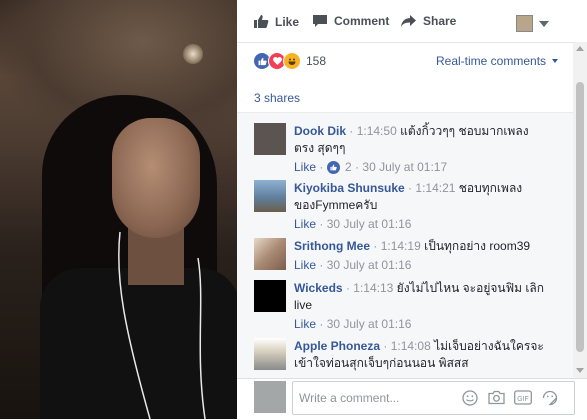 The height and width of the screenshot is (420, 587). Describe the element at coordinates (411, 346) in the screenshot. I see `comment-video-time: 1:14:08` at that location.